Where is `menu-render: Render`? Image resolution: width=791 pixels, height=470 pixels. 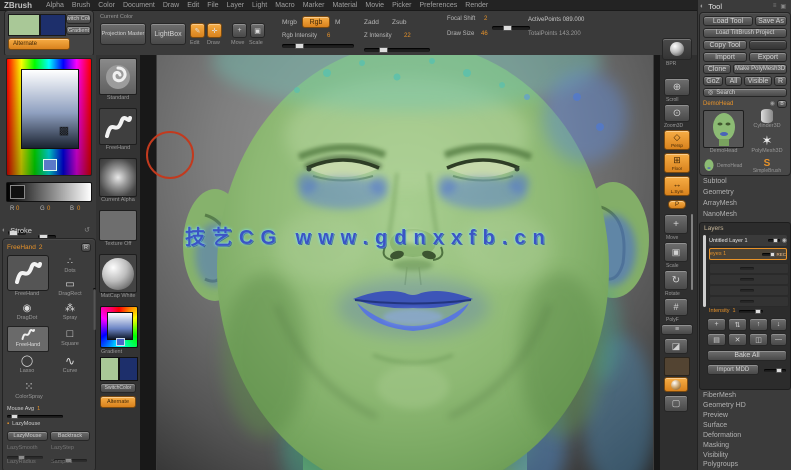
menu-render: Render is located at coordinates (476, 5).